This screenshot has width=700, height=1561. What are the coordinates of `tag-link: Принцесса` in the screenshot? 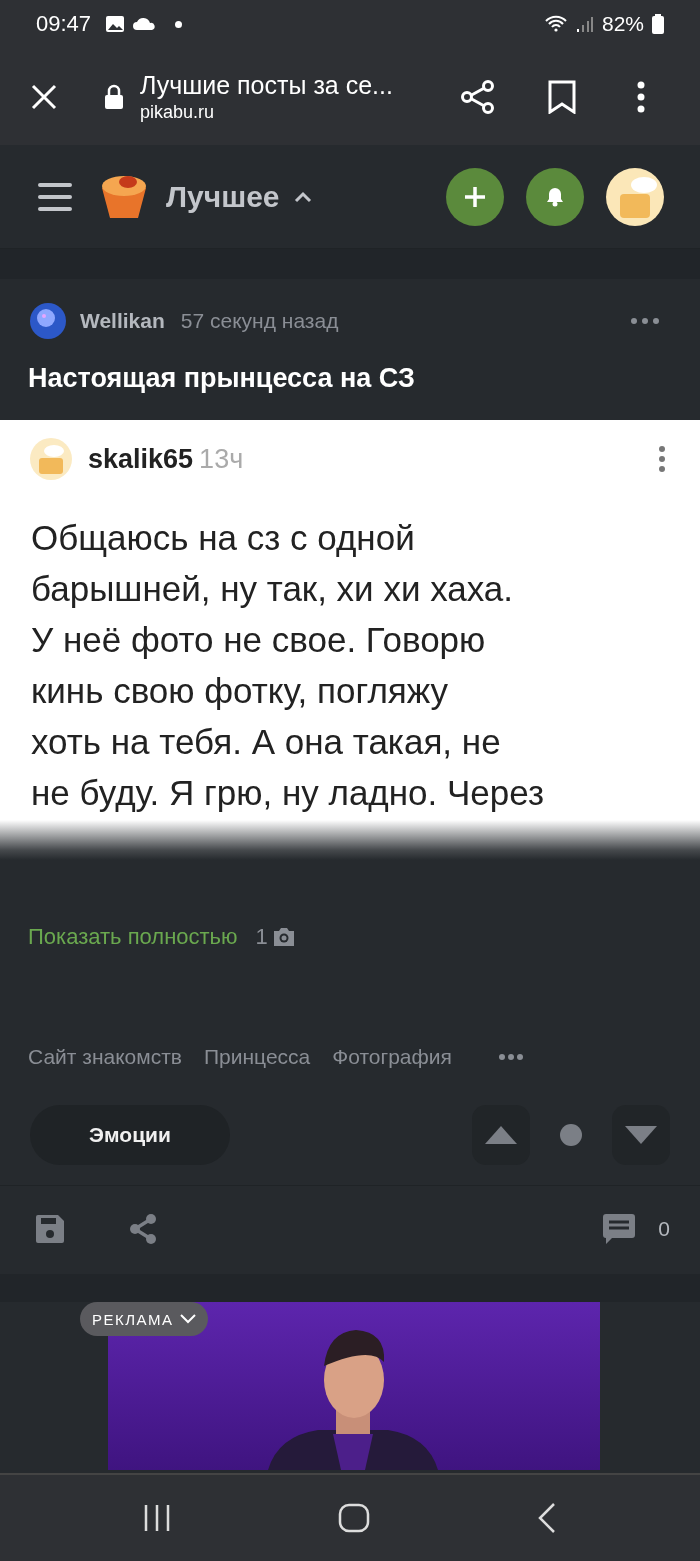 It's located at (257, 1057).